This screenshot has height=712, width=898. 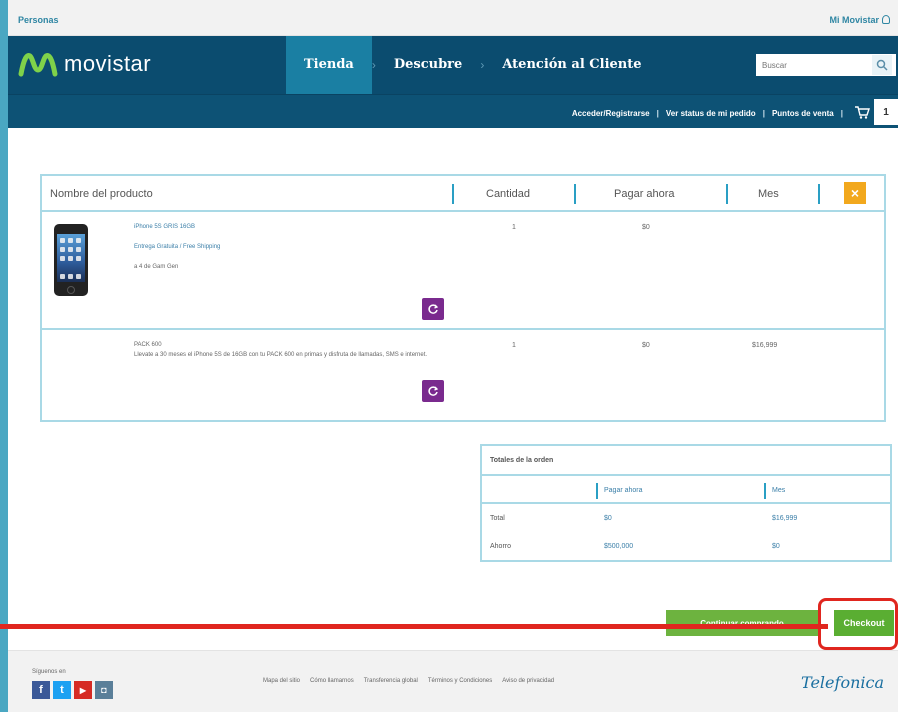 I want to click on savings-pay-now: $500,000, so click(x=619, y=546).